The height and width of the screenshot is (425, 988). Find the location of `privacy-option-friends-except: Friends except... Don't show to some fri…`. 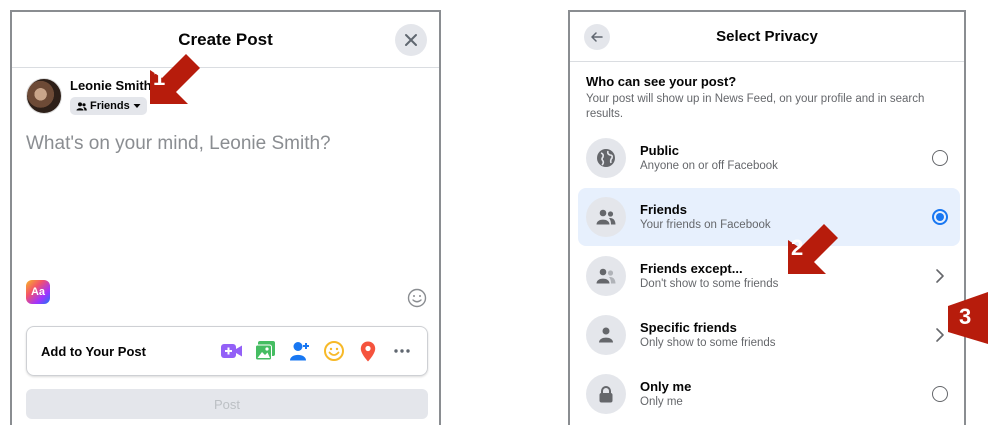

privacy-option-friends-except: Friends except... Don't show to some fri… is located at coordinates (769, 276).